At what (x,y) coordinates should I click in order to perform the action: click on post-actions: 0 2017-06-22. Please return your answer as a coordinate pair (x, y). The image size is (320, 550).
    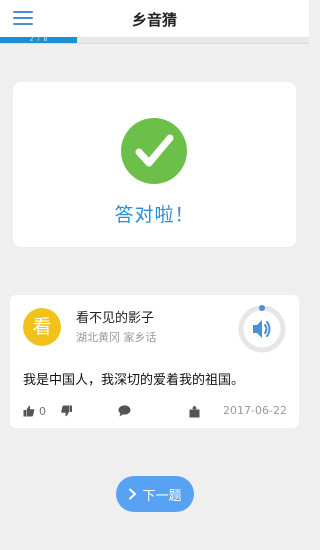
    Looking at the image, I should click on (155, 411).